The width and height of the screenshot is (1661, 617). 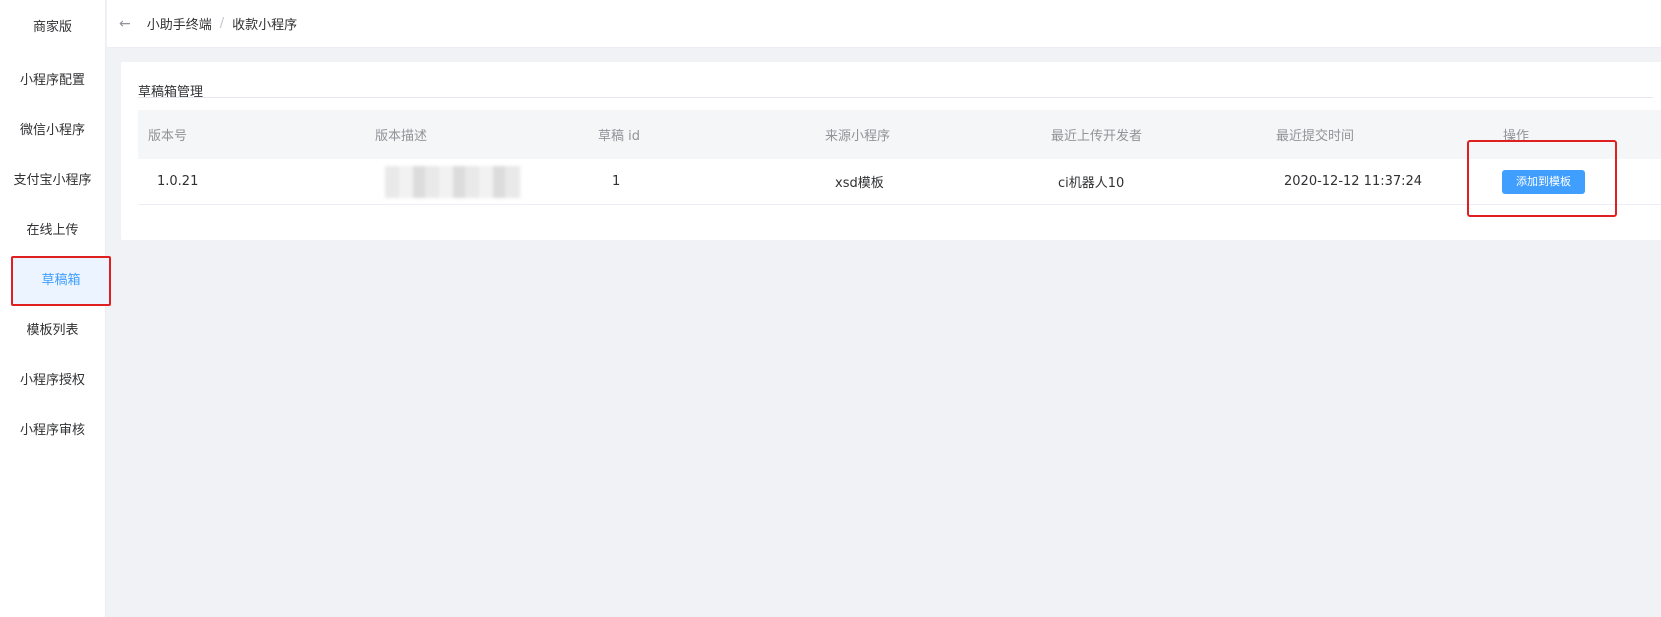 What do you see at coordinates (52, 27) in the screenshot?
I see `sidebar-header: 商家版` at bounding box center [52, 27].